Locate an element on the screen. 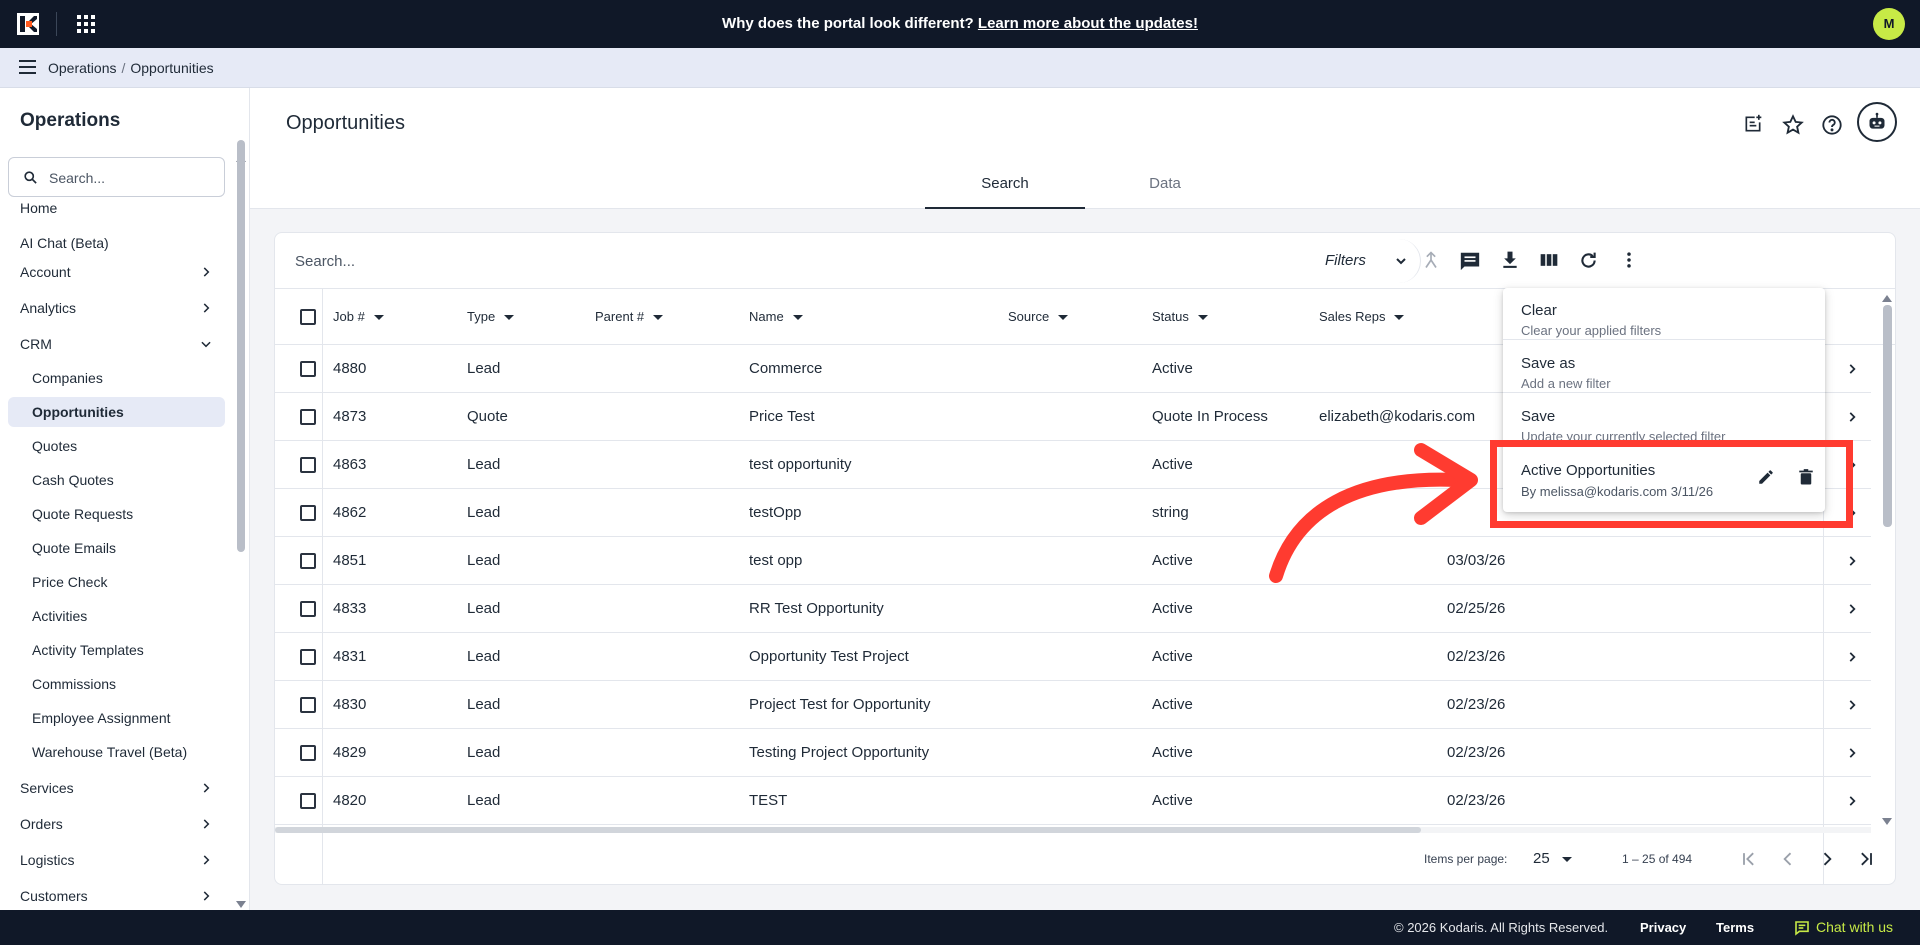  column-header-parent: Parent # is located at coordinates (629, 316).